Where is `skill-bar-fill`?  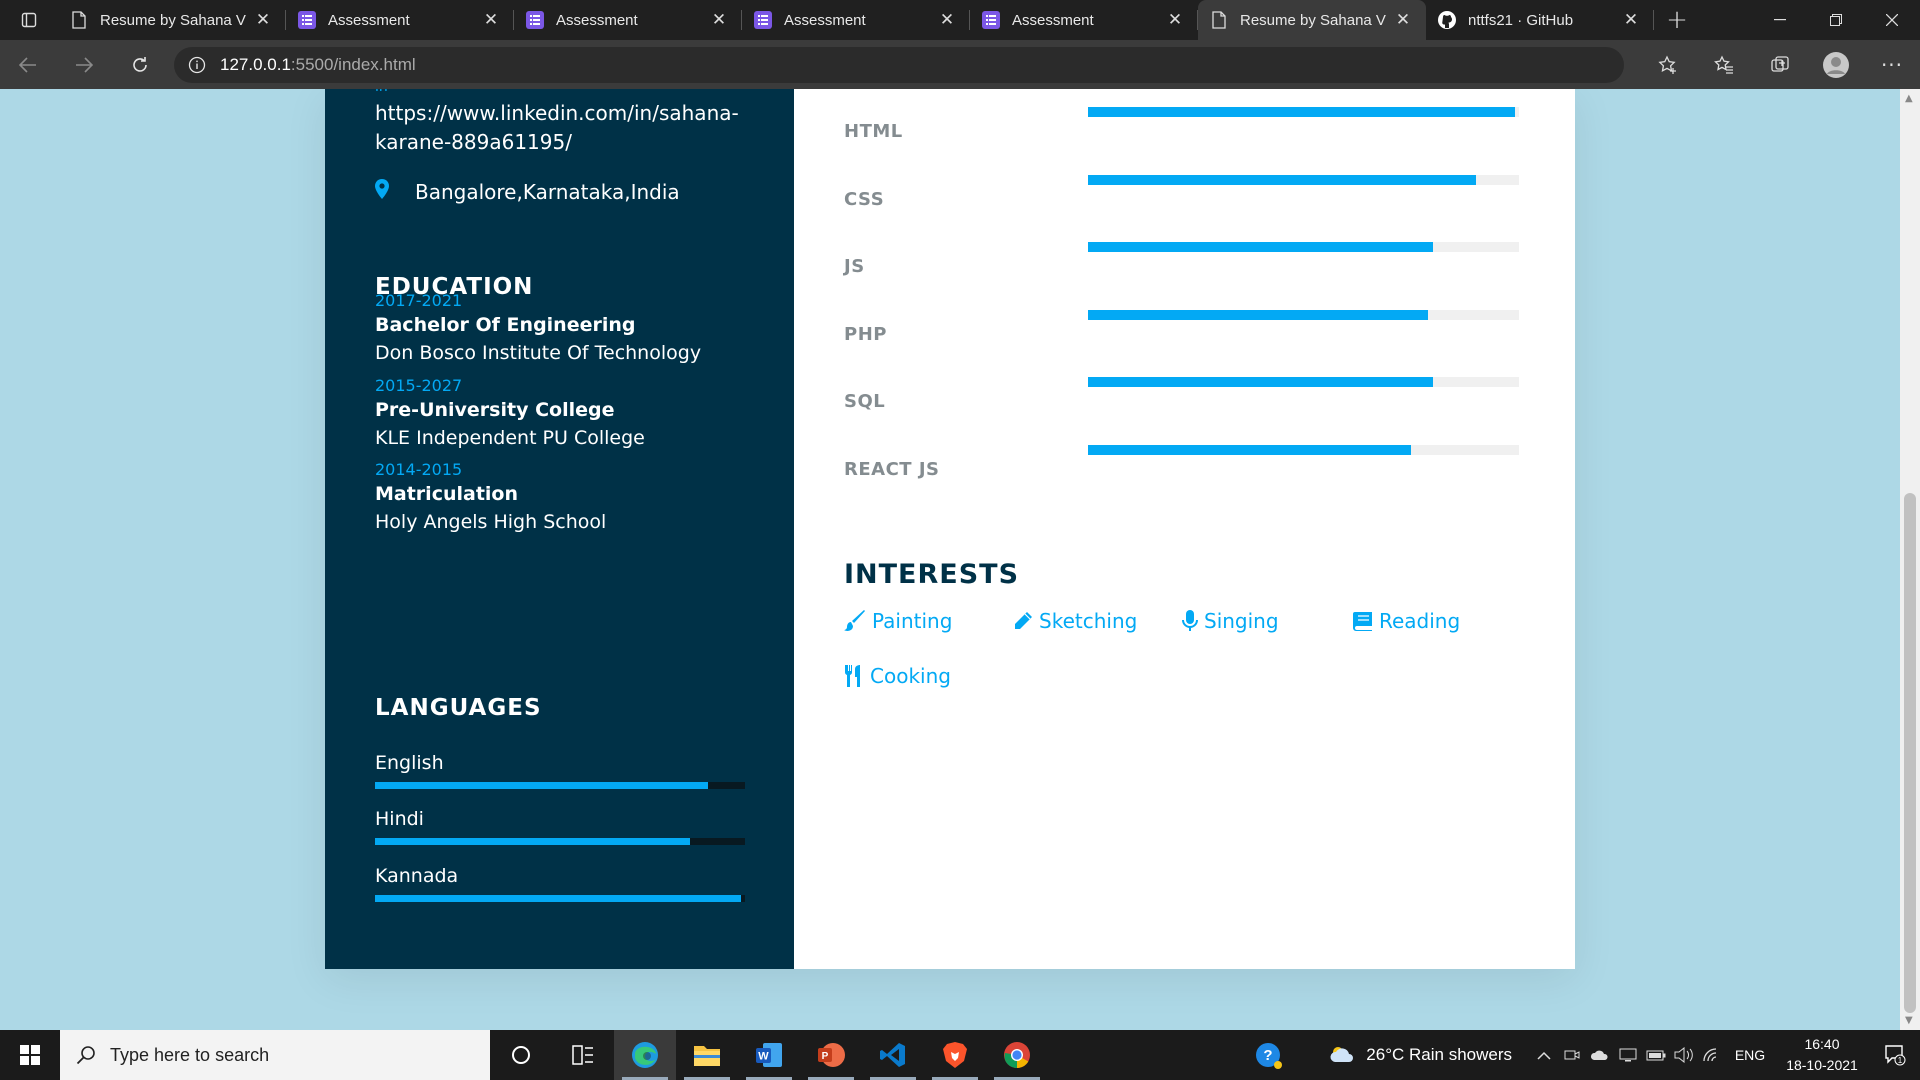 skill-bar-fill is located at coordinates (1282, 179).